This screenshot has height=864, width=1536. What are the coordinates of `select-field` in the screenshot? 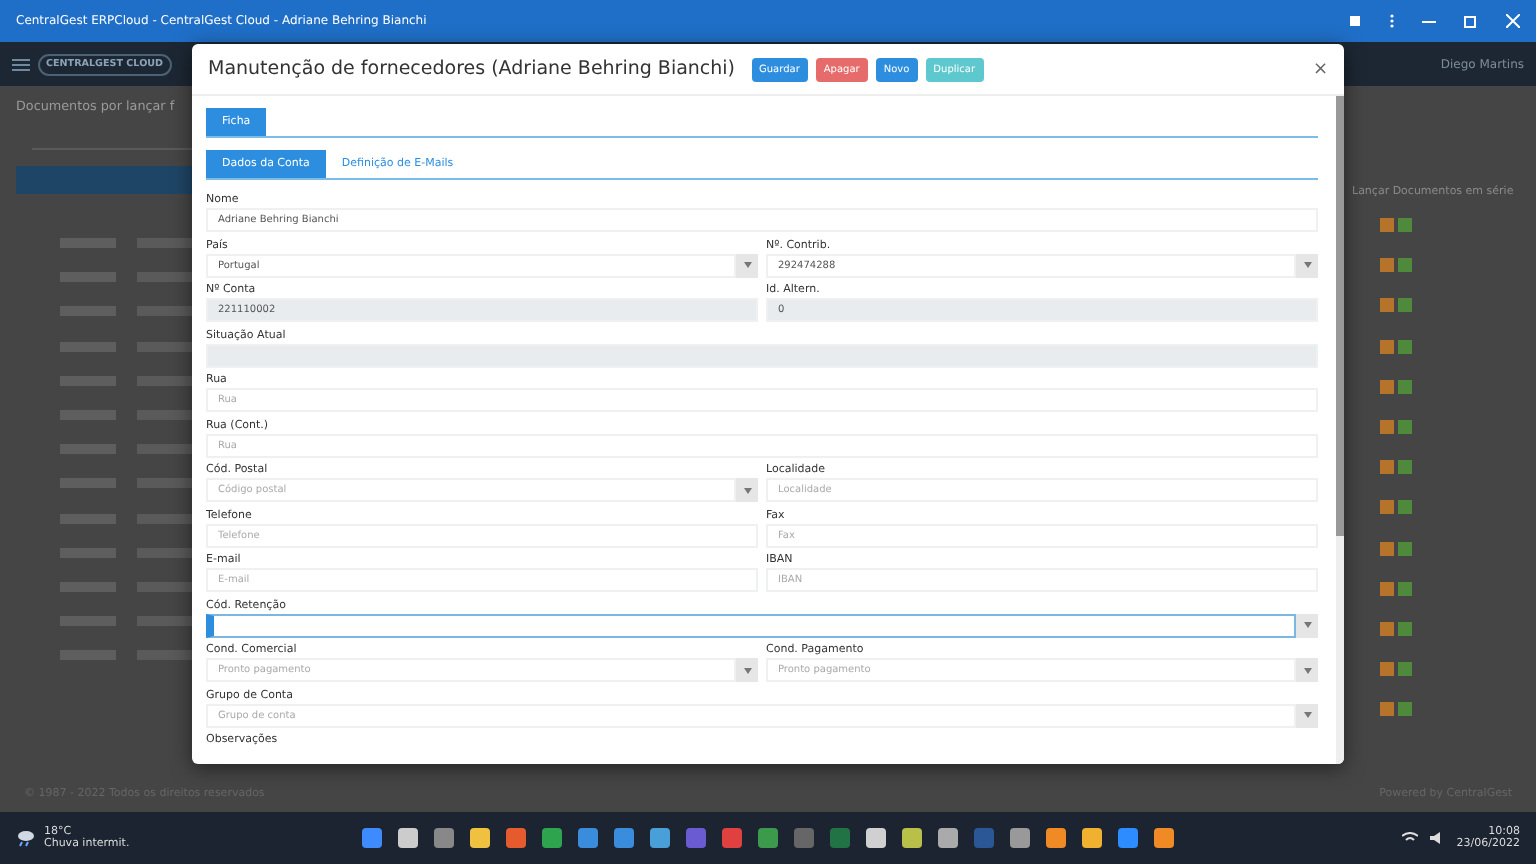 It's located at (751, 625).